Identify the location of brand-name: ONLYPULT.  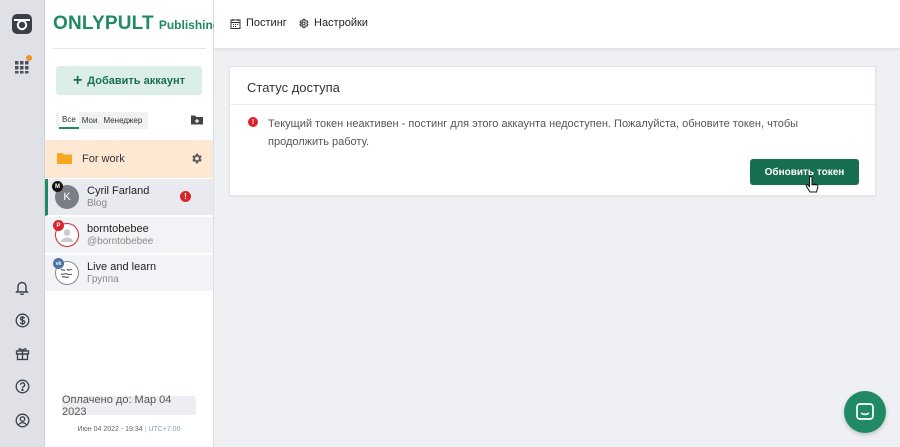
(103, 23).